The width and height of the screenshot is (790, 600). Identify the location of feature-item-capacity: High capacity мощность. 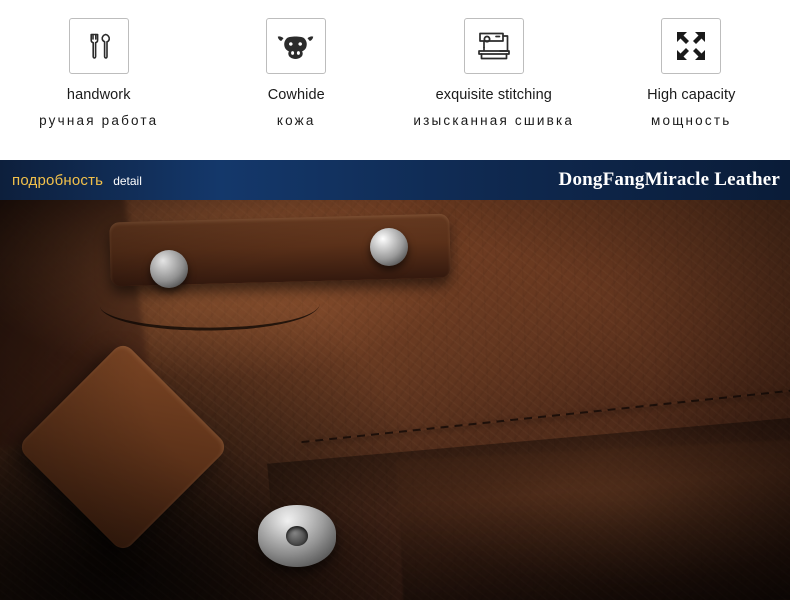
(691, 80).